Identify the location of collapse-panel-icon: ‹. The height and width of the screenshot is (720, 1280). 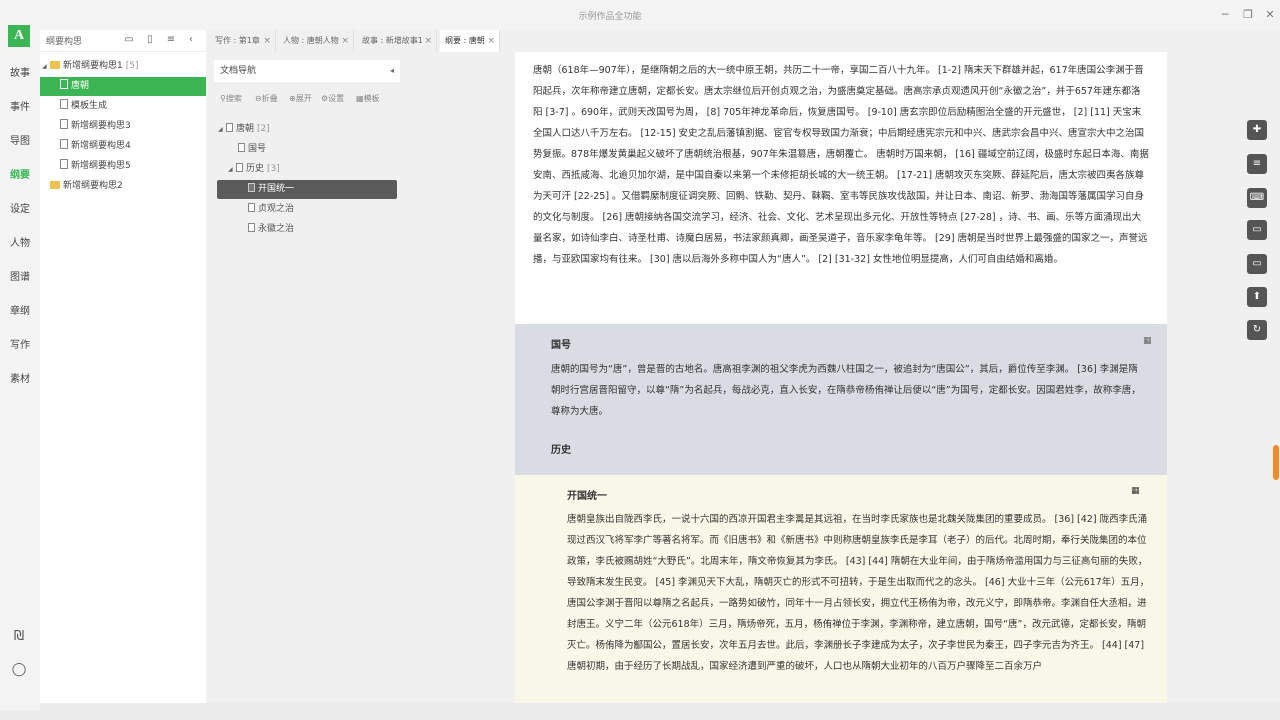
(191, 40).